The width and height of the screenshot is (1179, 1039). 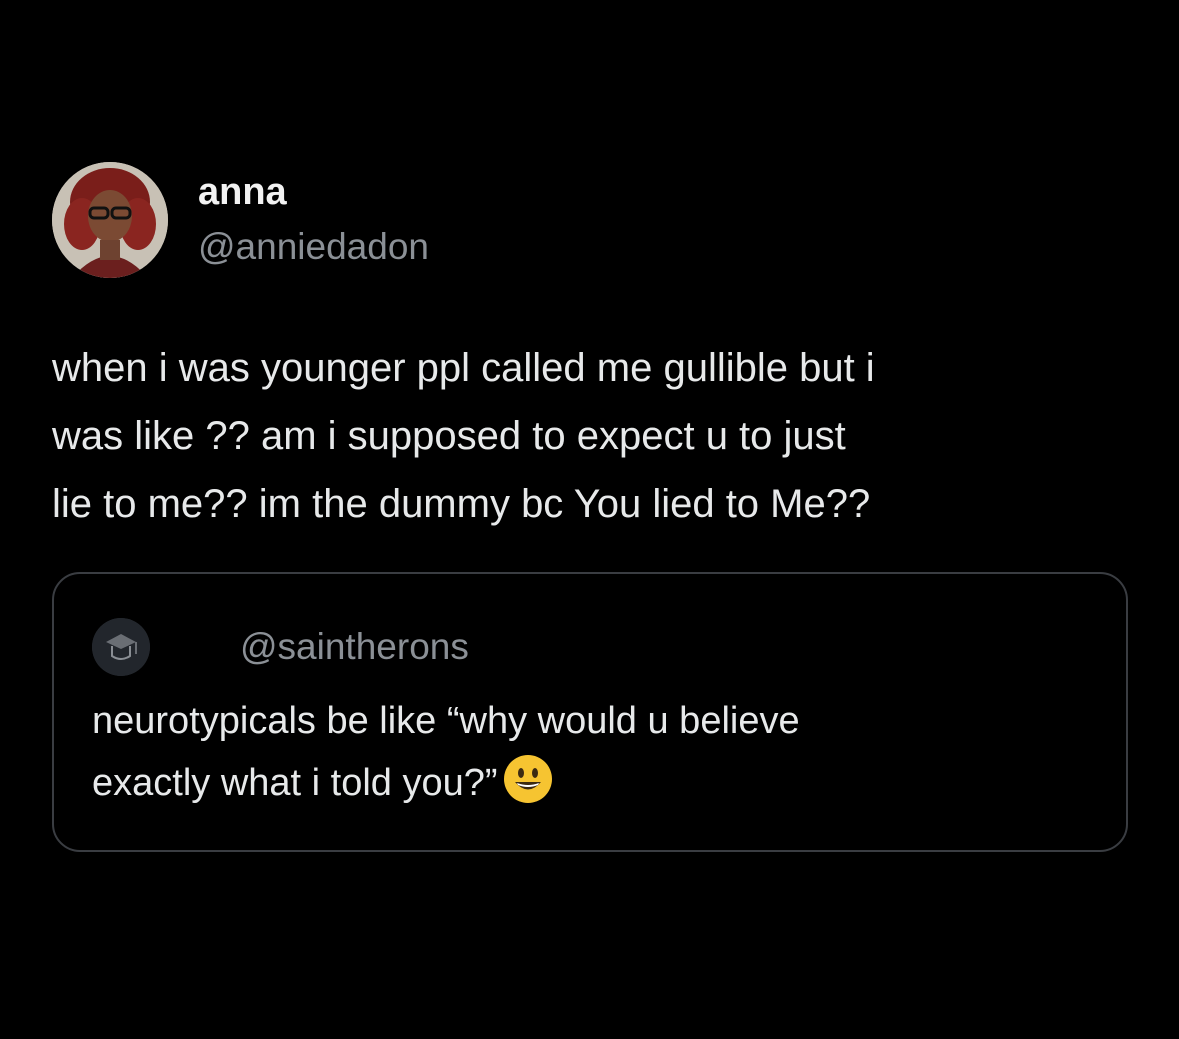 I want to click on quoted-avatar, so click(x=121, y=647).